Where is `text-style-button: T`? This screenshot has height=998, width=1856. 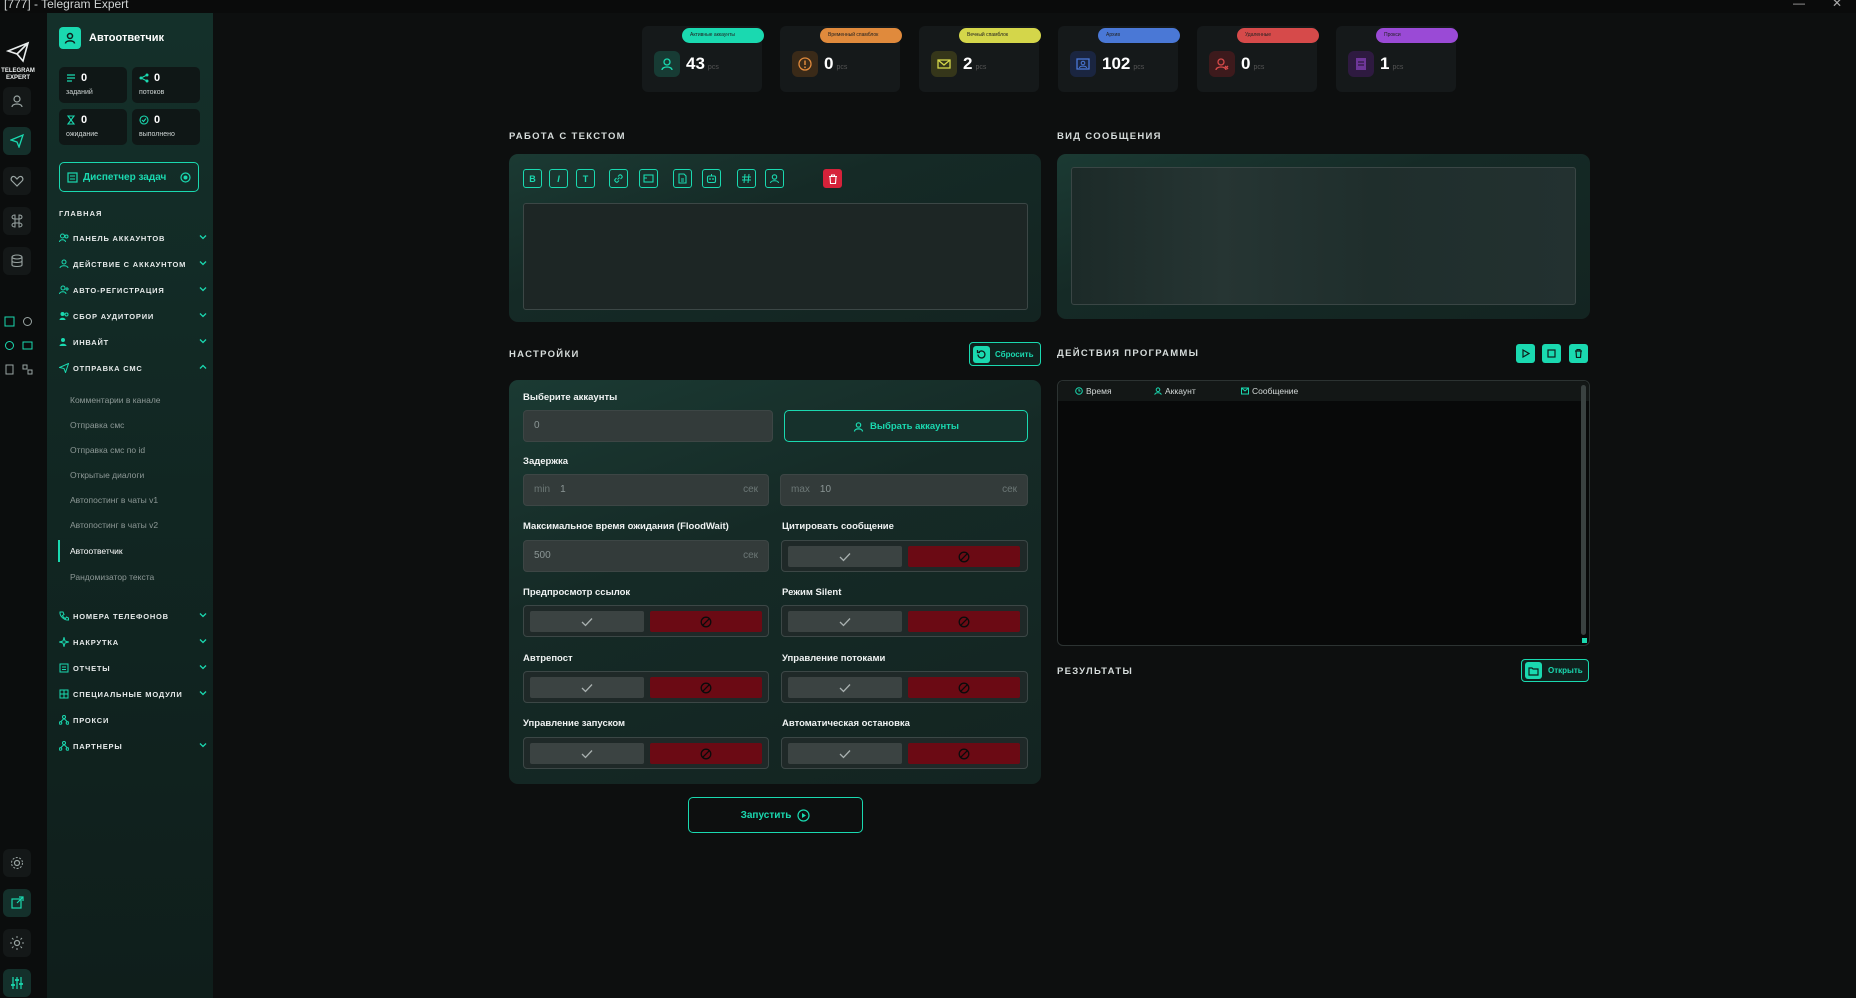
text-style-button: T is located at coordinates (585, 178).